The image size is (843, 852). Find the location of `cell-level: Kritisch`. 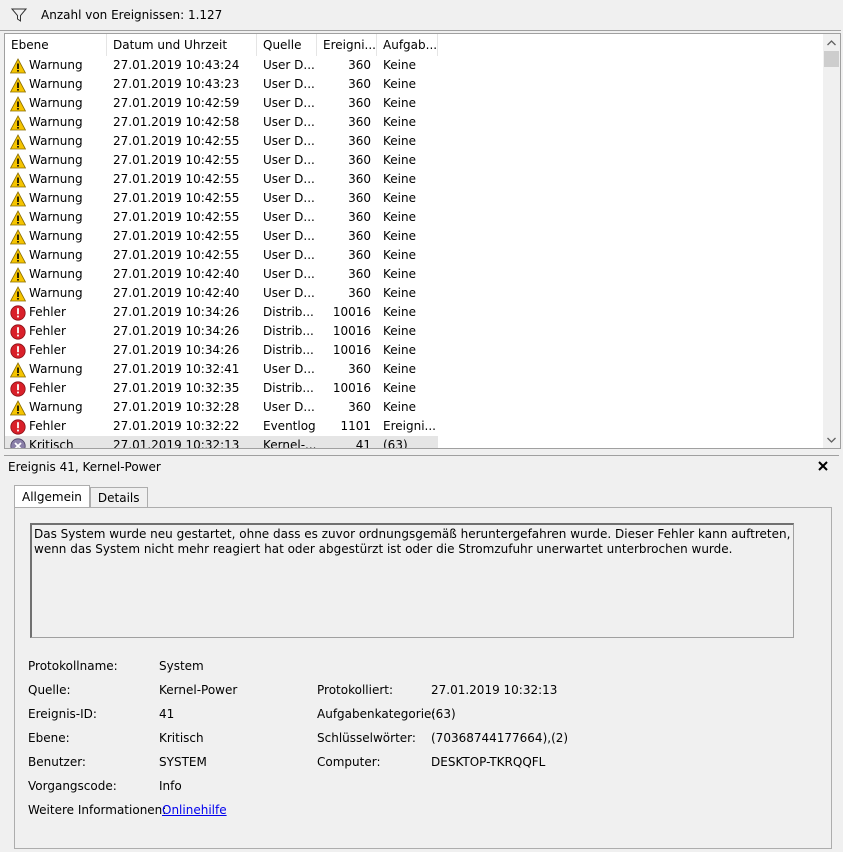

cell-level: Kritisch is located at coordinates (56, 442).